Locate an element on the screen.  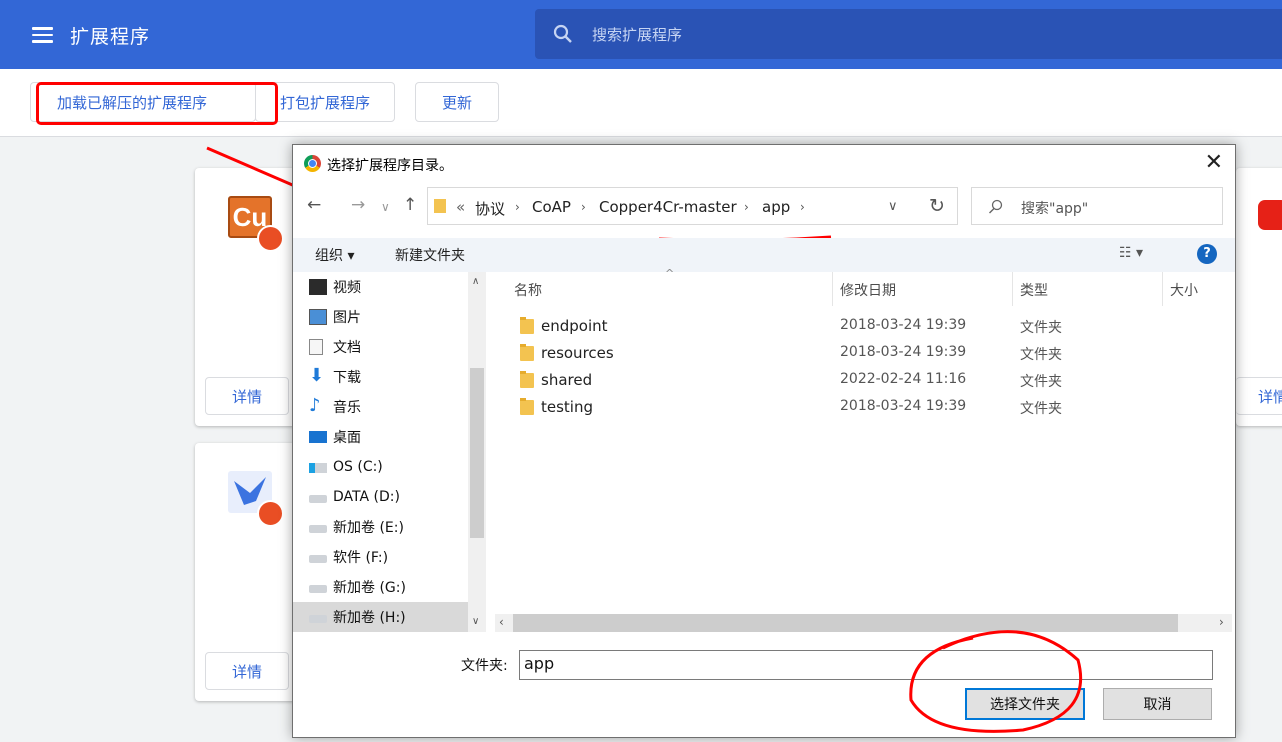
dialog-search-placeholder: 搜索"app" is located at coordinates (1055, 209).